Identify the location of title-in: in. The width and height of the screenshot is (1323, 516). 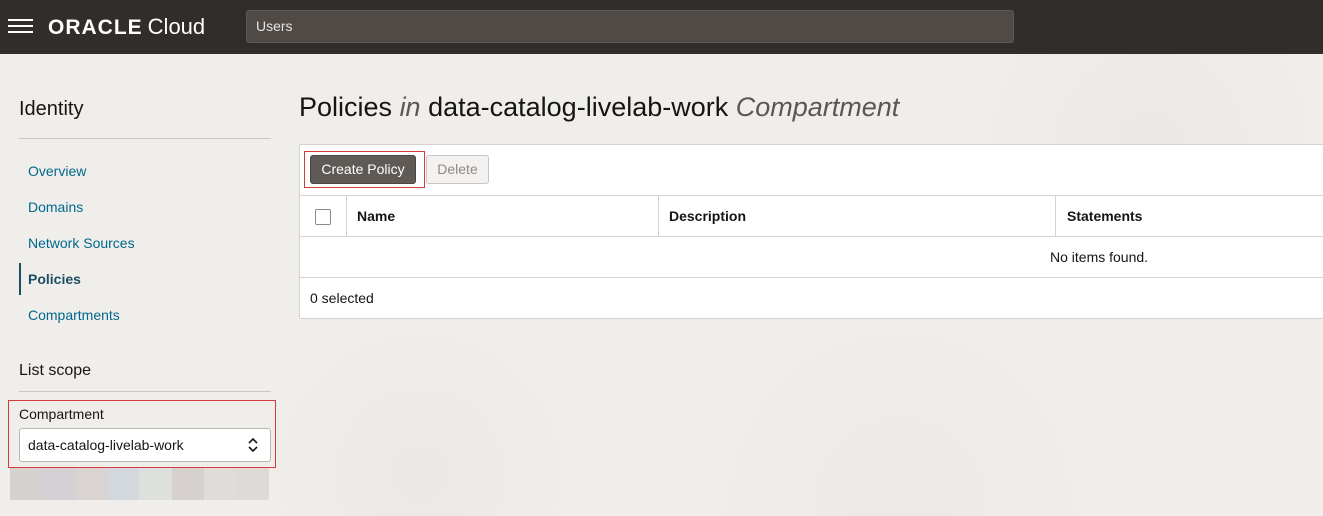
(410, 107).